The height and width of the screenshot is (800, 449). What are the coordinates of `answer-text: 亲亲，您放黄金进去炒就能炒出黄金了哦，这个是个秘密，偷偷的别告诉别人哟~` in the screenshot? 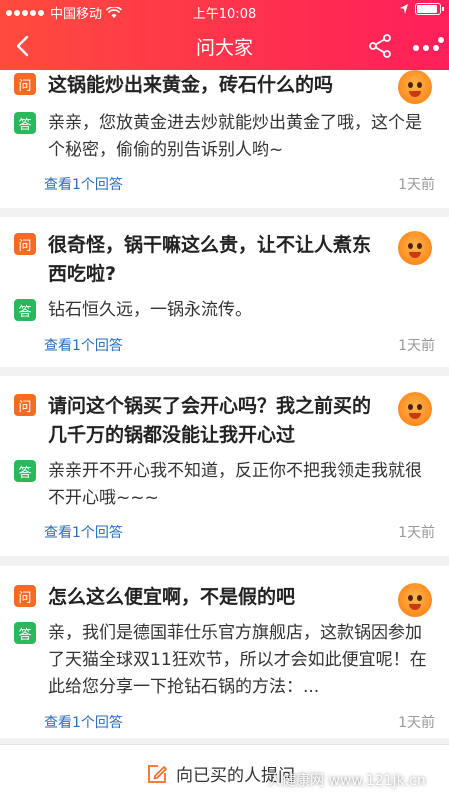 It's located at (235, 136).